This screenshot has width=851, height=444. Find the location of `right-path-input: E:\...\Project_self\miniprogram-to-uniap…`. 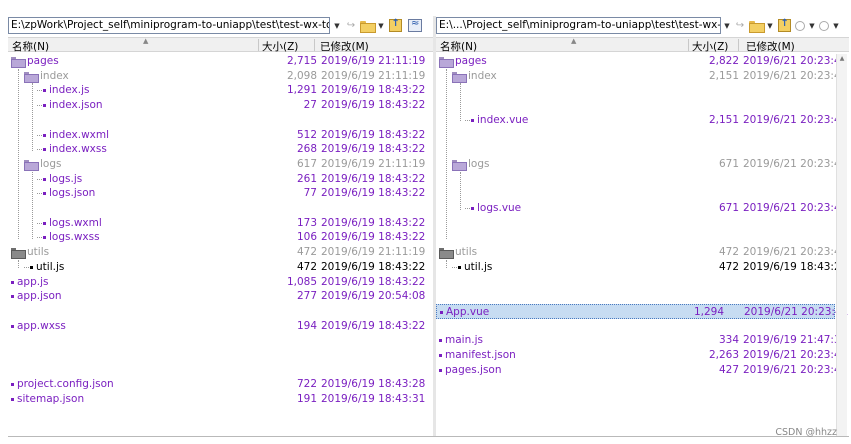

right-path-input: E:\...\Project_self\miniprogram-to-uniap… is located at coordinates (578, 25).